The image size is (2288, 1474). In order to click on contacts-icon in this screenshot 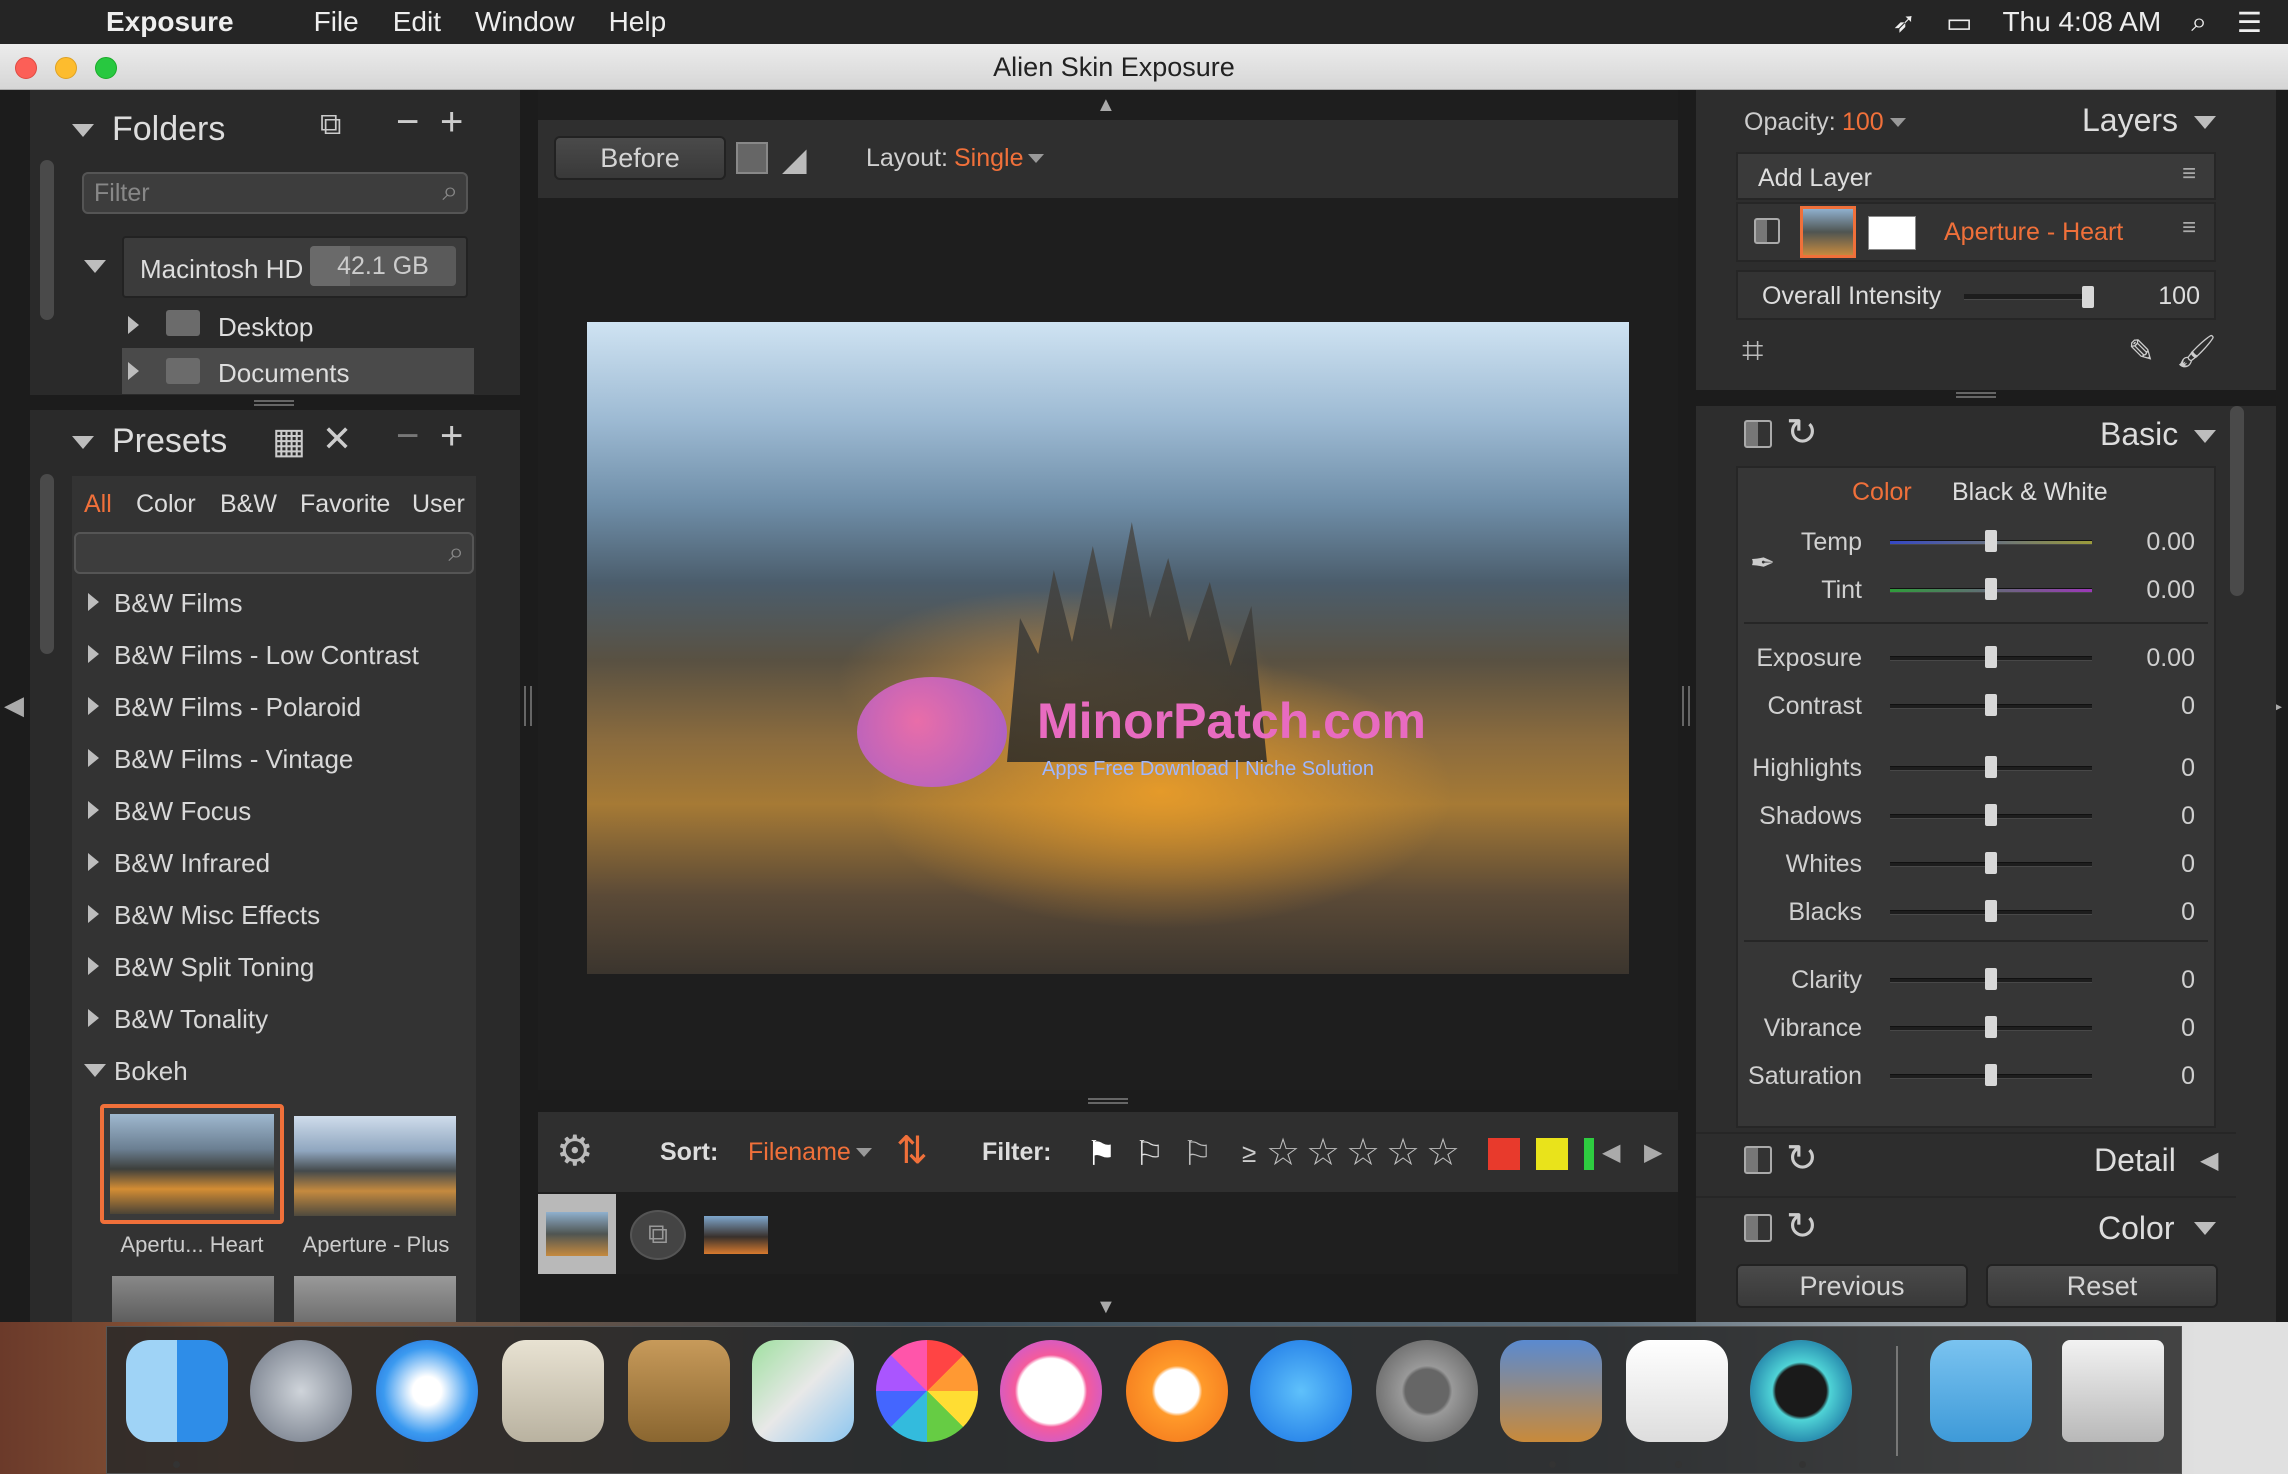, I will do `click(679, 1391)`.